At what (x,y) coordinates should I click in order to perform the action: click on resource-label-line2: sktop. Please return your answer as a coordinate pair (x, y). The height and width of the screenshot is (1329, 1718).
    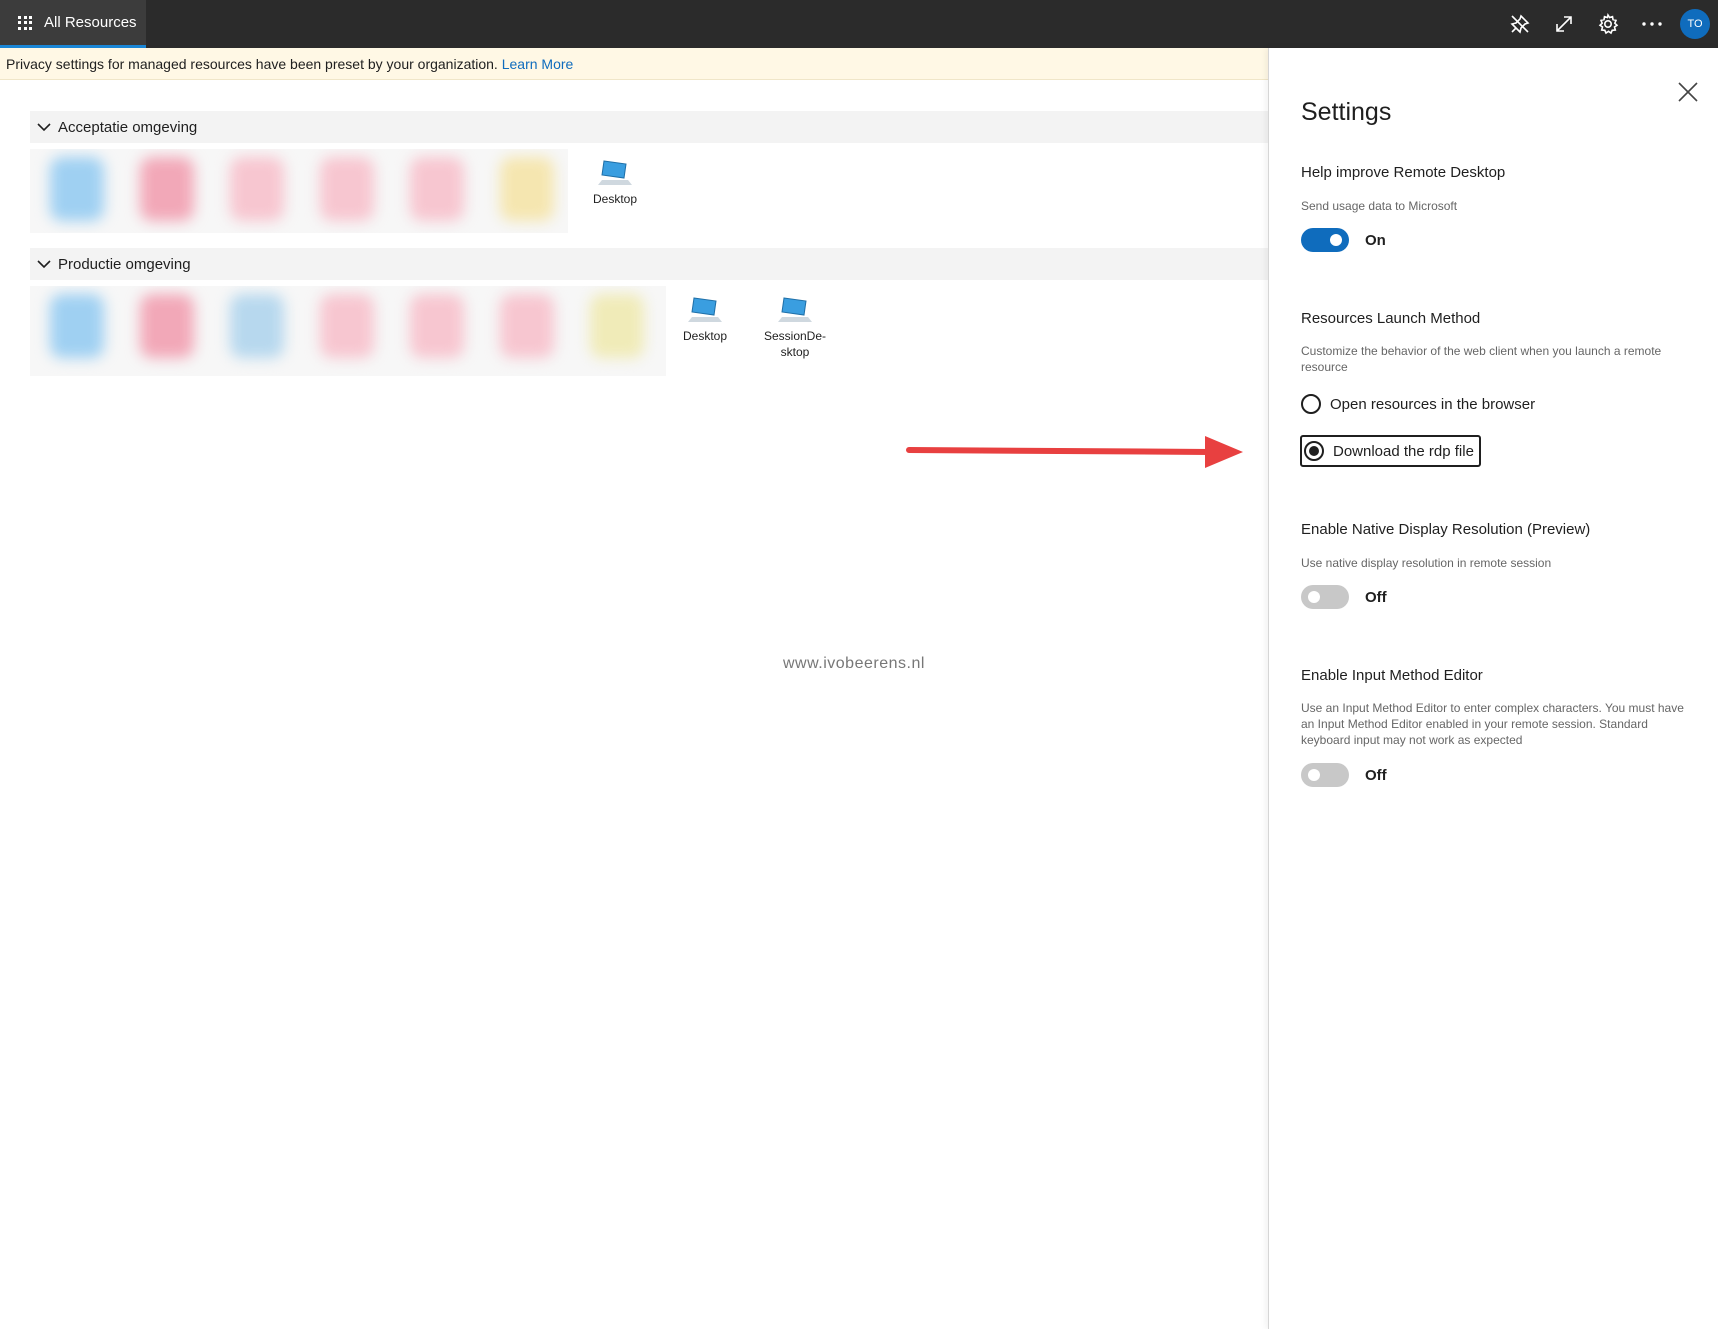
    Looking at the image, I should click on (795, 352).